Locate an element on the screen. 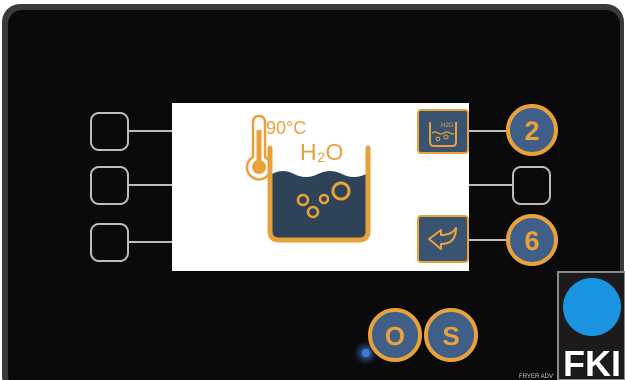 Image resolution: width=625 pixels, height=380 pixels. mini-h2o-label: H2O is located at coordinates (447, 126).